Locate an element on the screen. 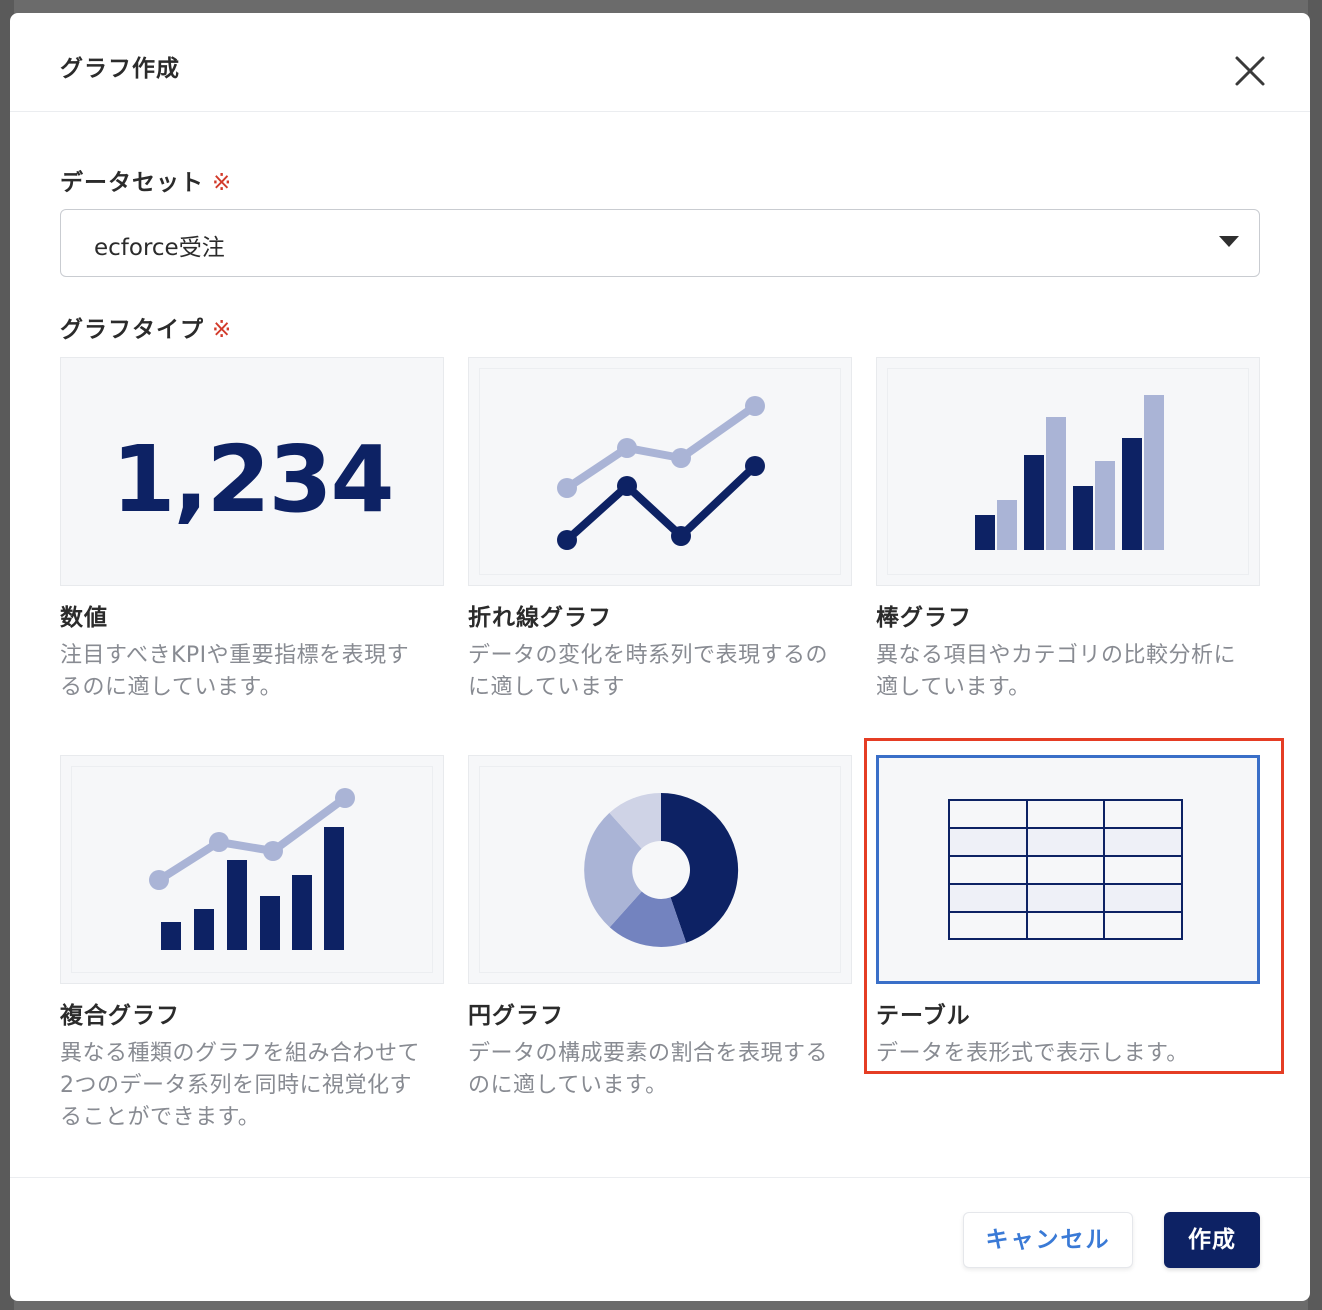 This screenshot has width=1322, height=1310. card-description-line: に適しています is located at coordinates (546, 687).